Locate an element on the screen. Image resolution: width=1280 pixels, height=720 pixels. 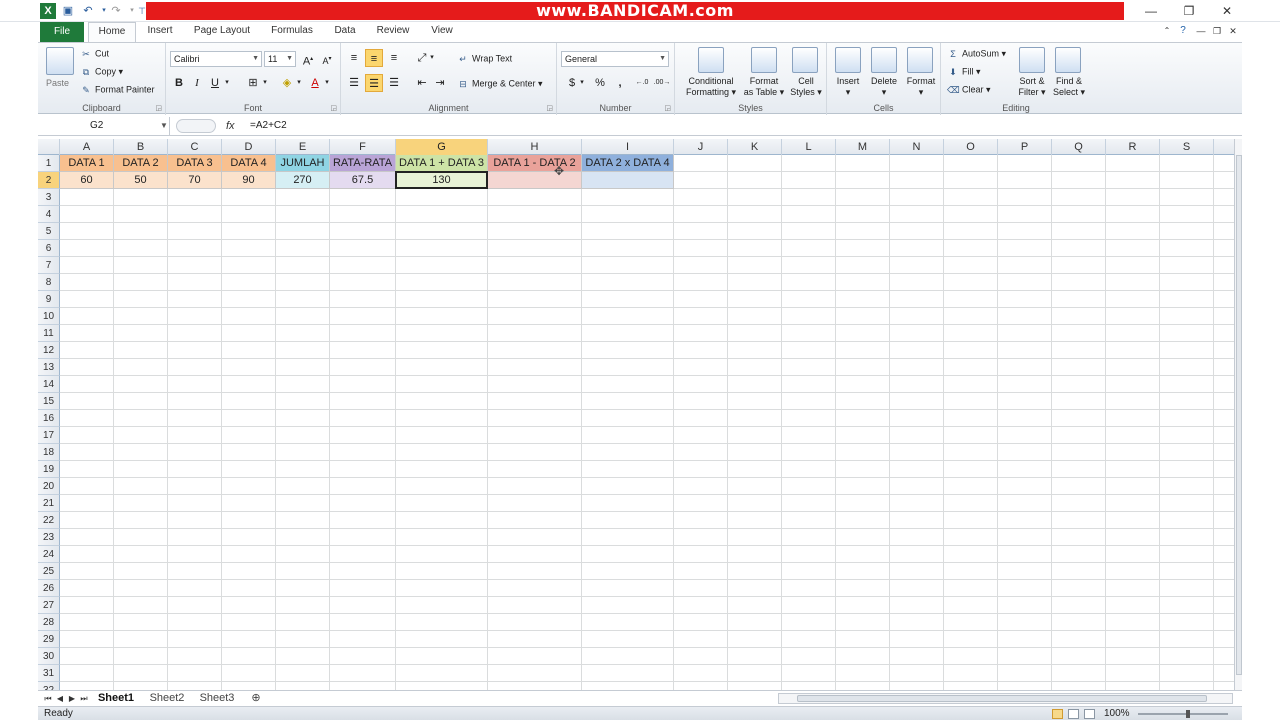
zoom-slider is located at coordinates (1183, 714).